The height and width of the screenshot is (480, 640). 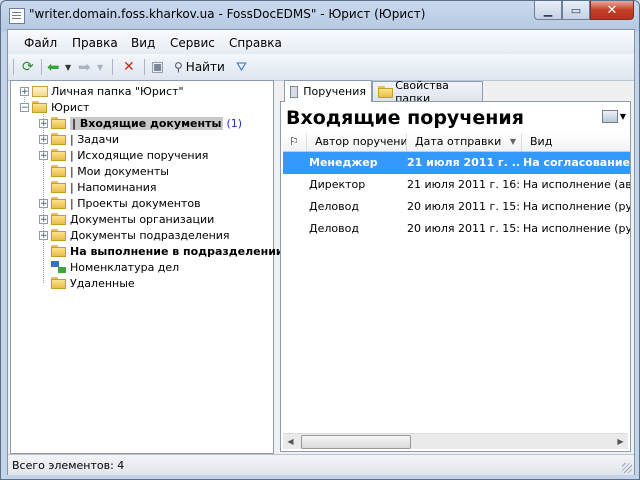 I want to click on user-folder-icon, so click(x=59, y=171).